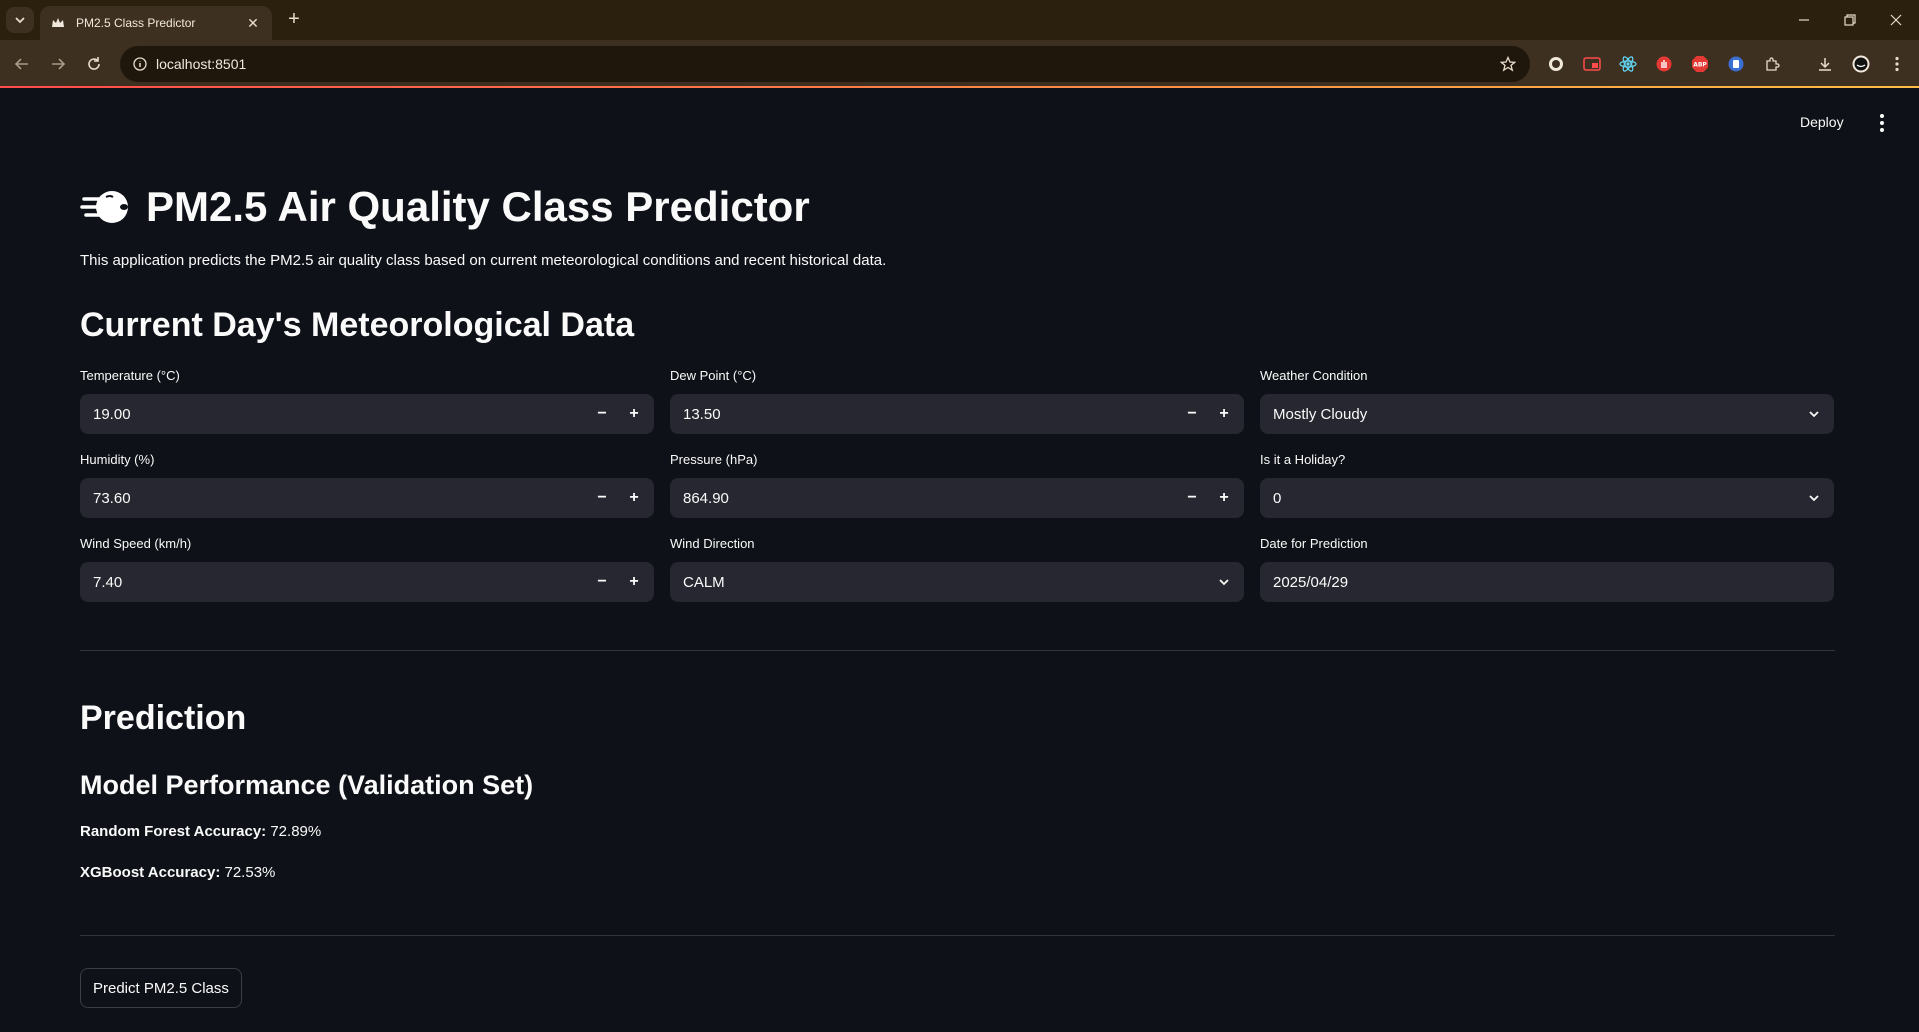 The height and width of the screenshot is (1032, 1919). I want to click on bookmark-star-icon, so click(1508, 64).